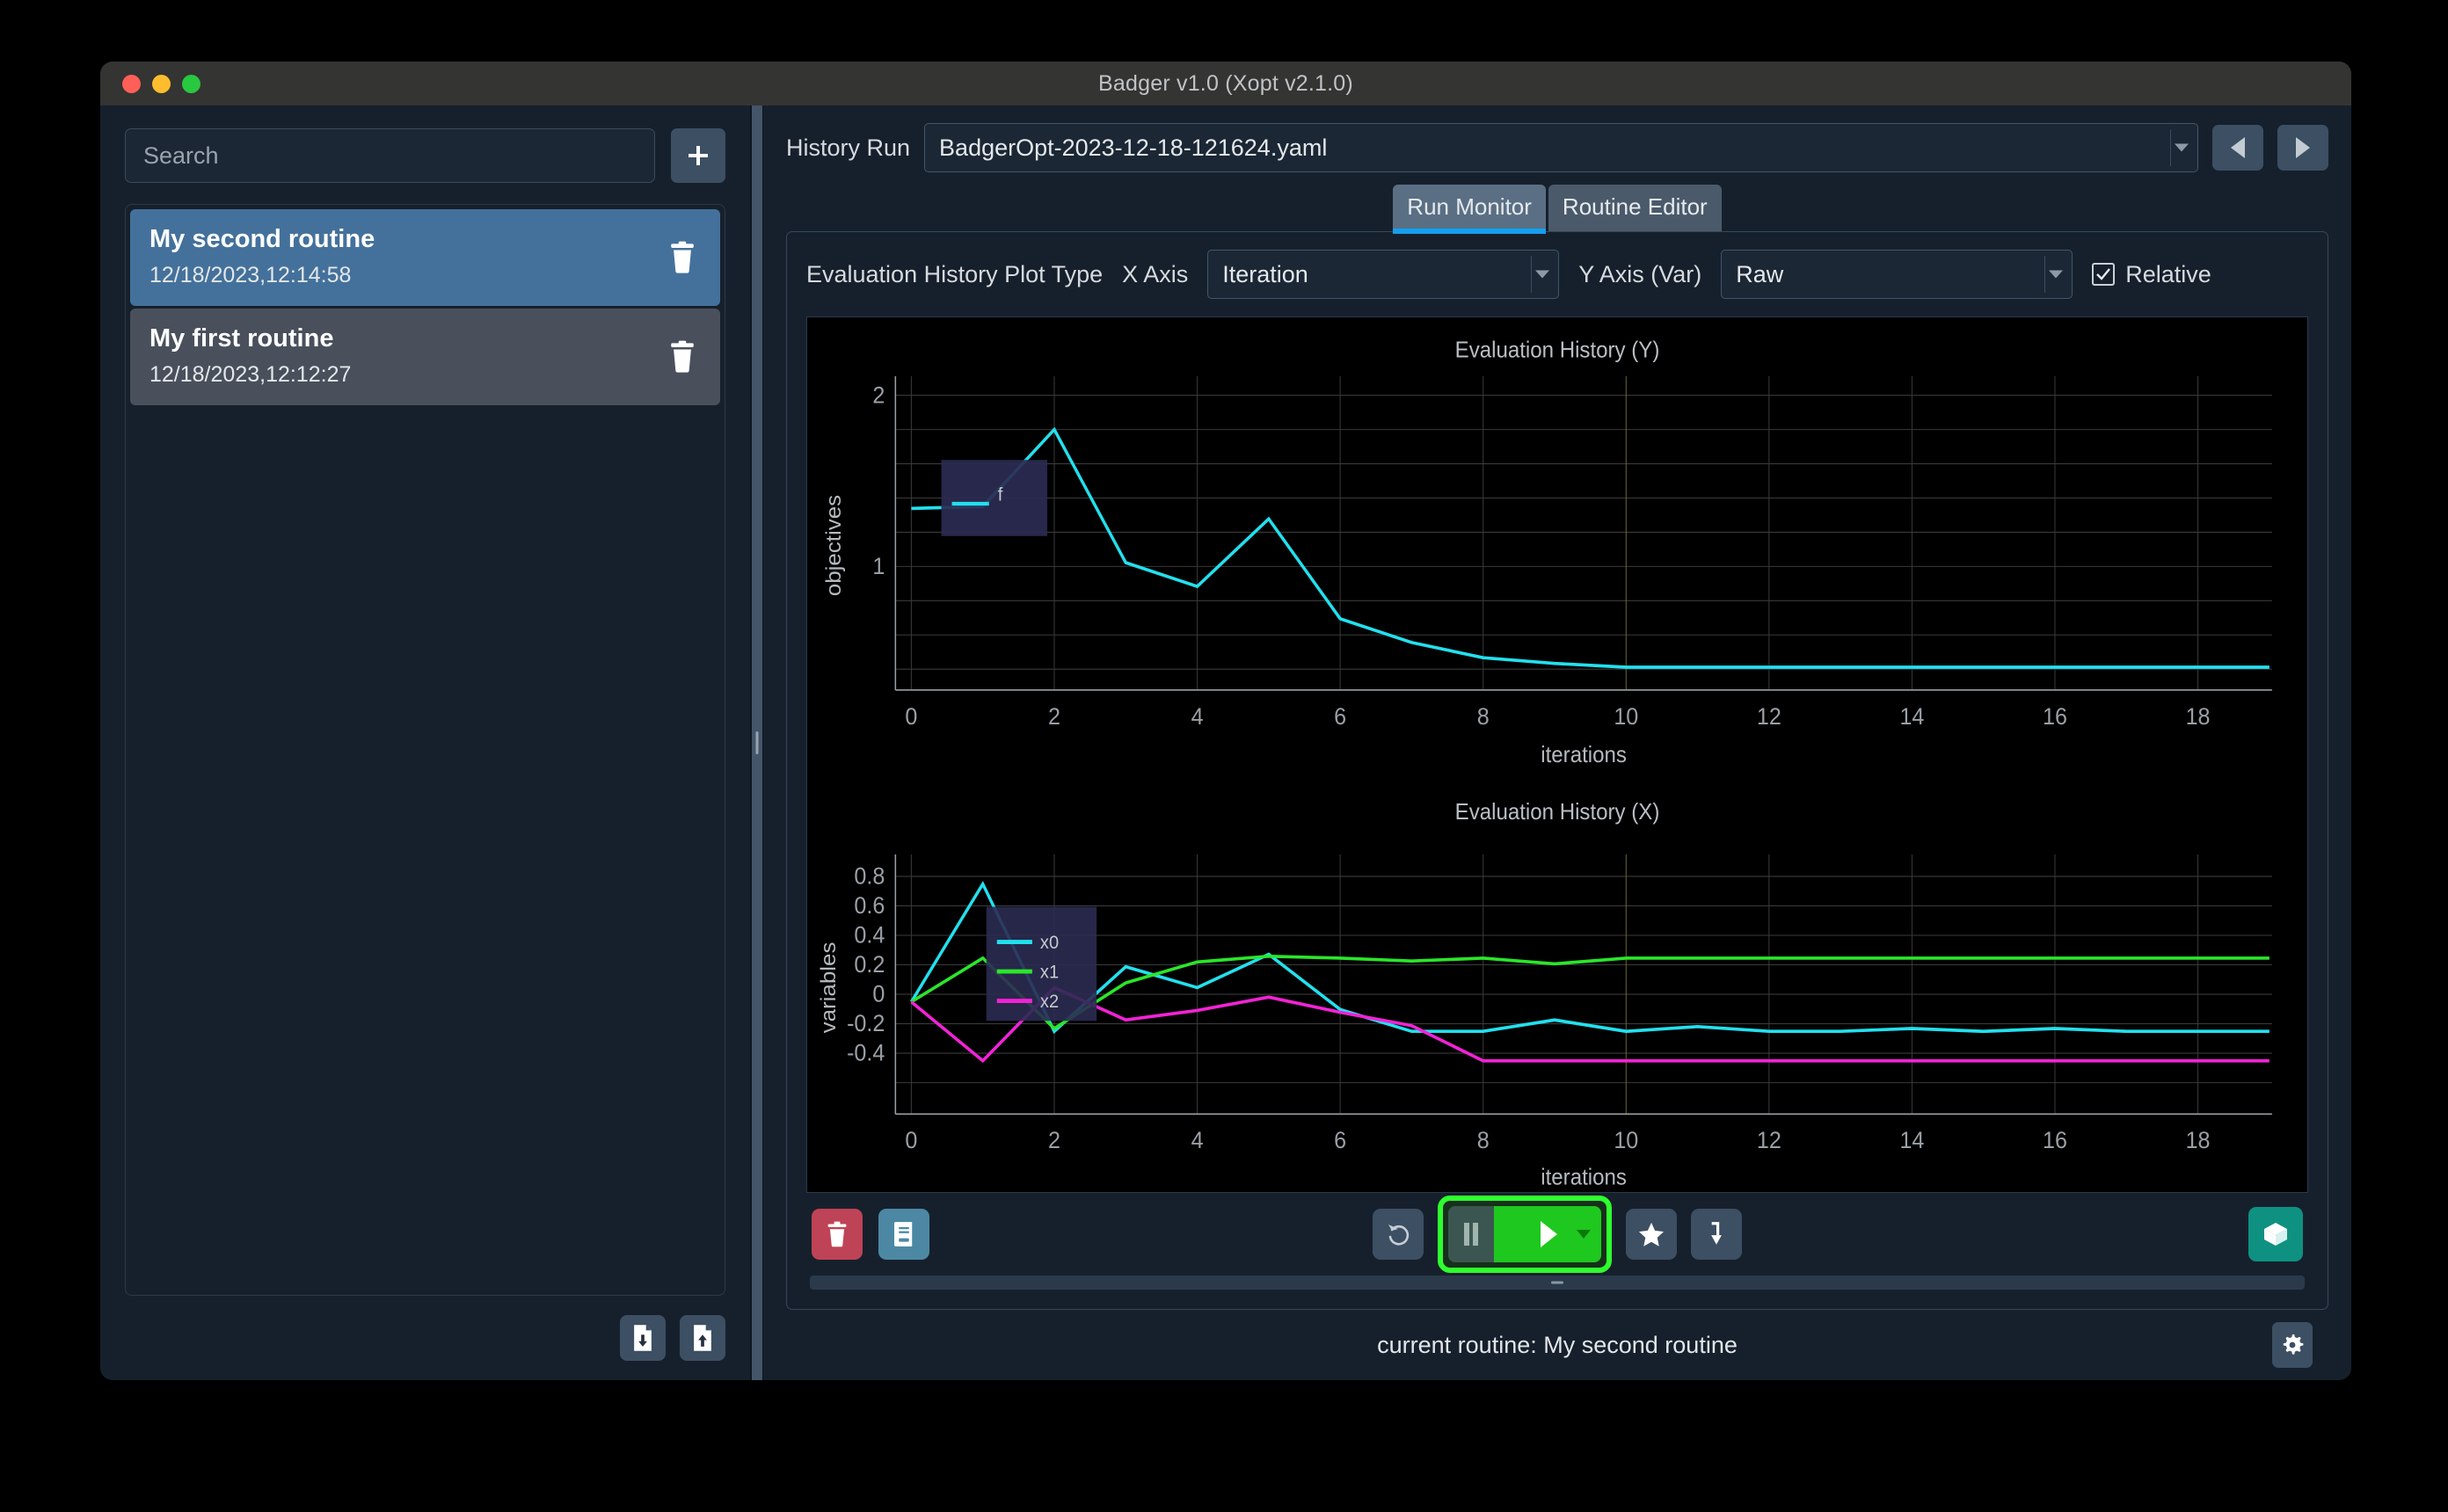 This screenshot has height=1512, width=2448. I want to click on triangle-left-icon, so click(2238, 148).